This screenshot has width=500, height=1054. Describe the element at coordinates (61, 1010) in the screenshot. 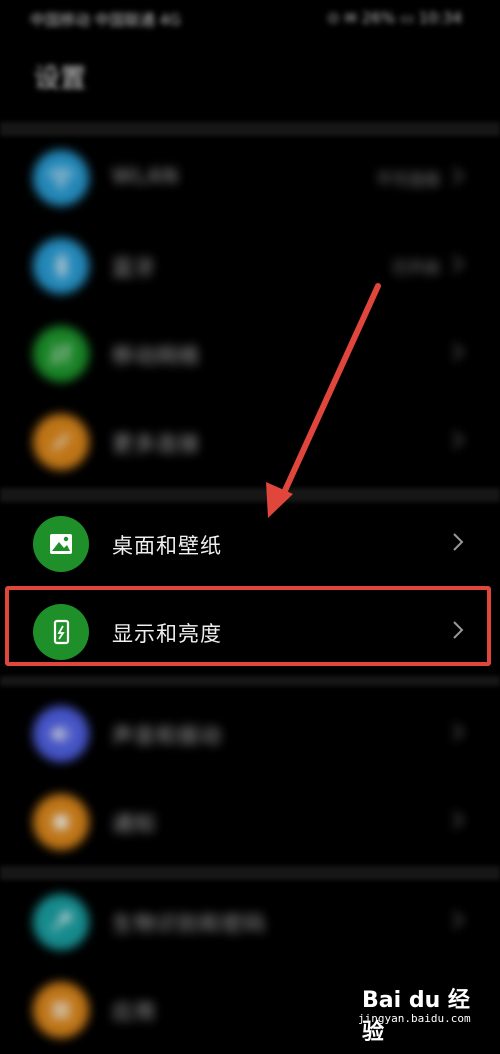

I see `apps-icon` at that location.